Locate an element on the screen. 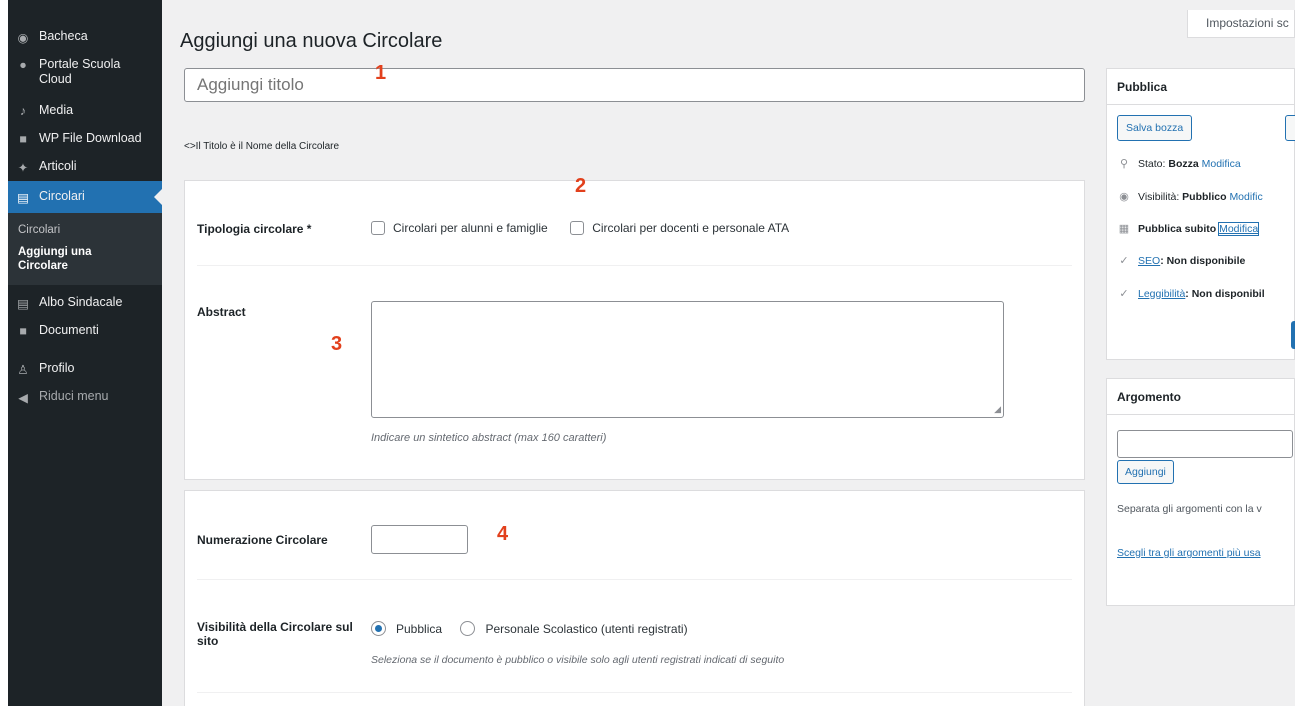 The height and width of the screenshot is (706, 1295). pin-icon: ⚲ is located at coordinates (1124, 164).